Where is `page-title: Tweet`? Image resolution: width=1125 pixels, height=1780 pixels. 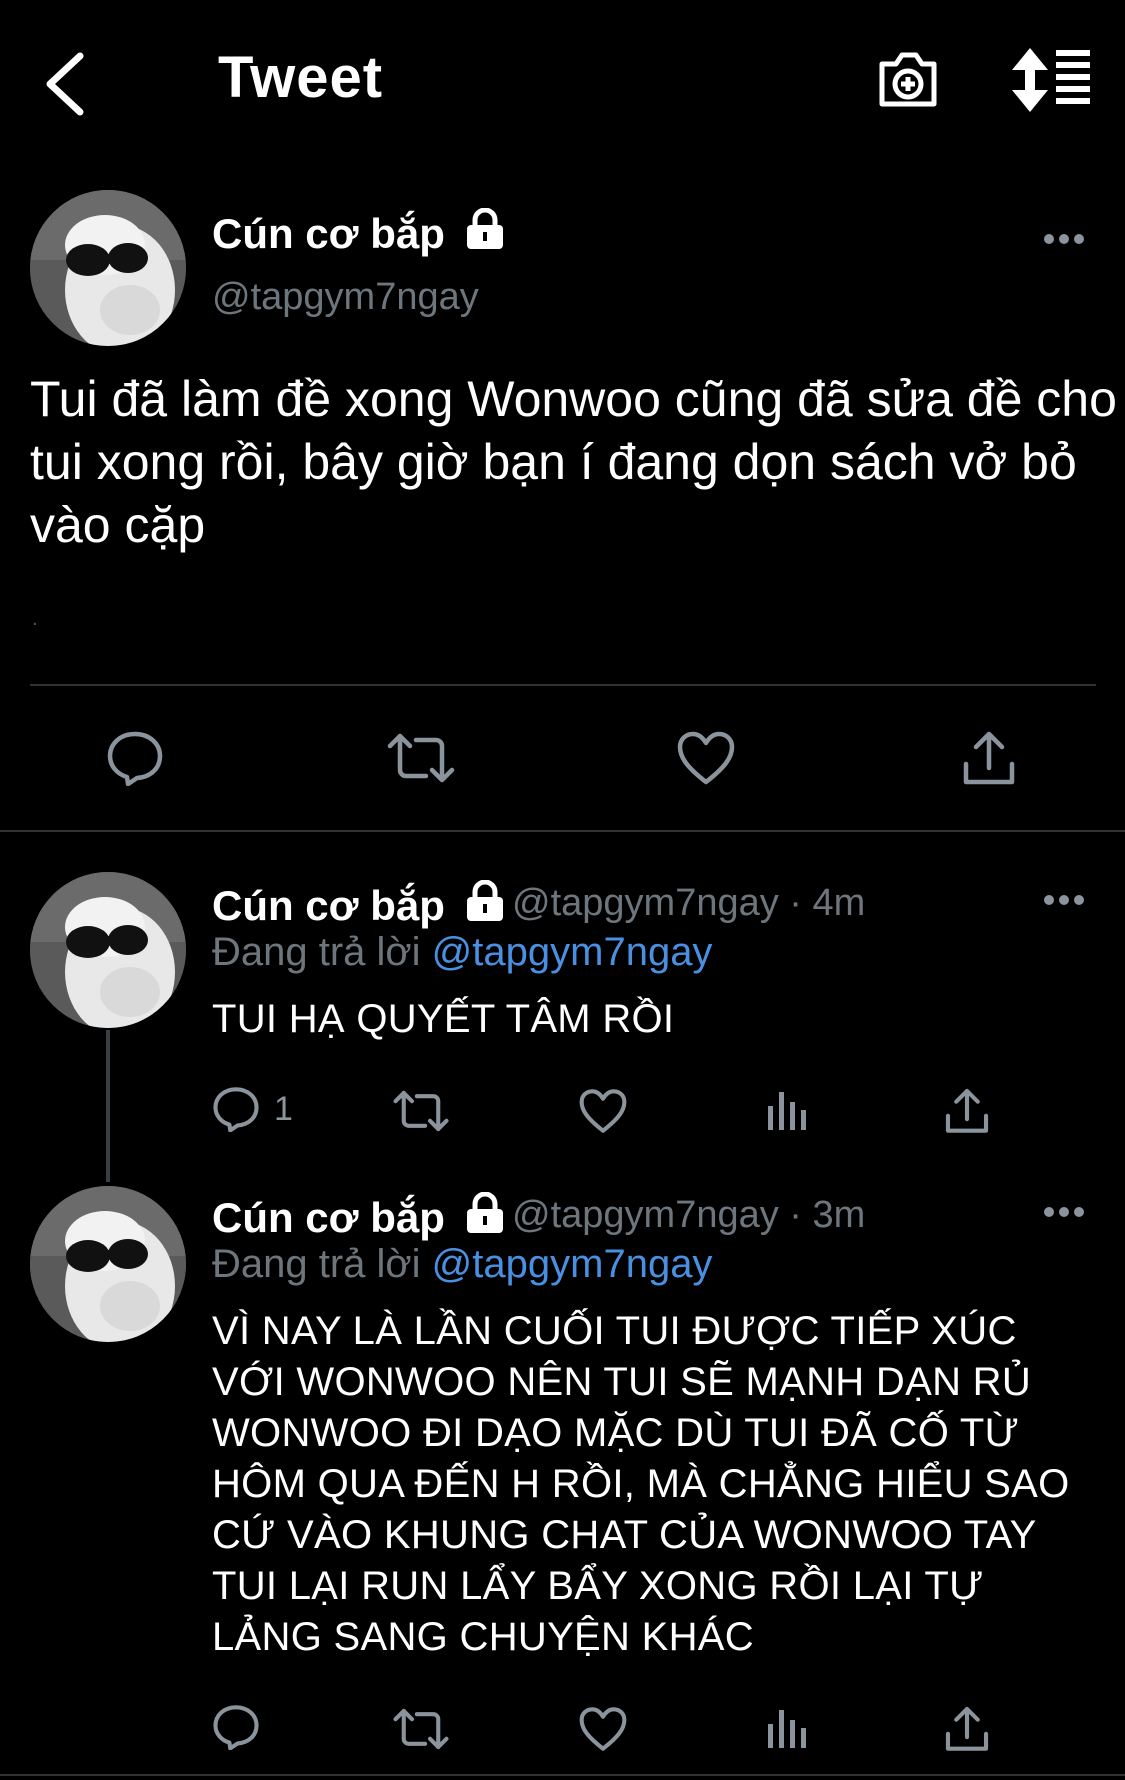
page-title: Tweet is located at coordinates (301, 77).